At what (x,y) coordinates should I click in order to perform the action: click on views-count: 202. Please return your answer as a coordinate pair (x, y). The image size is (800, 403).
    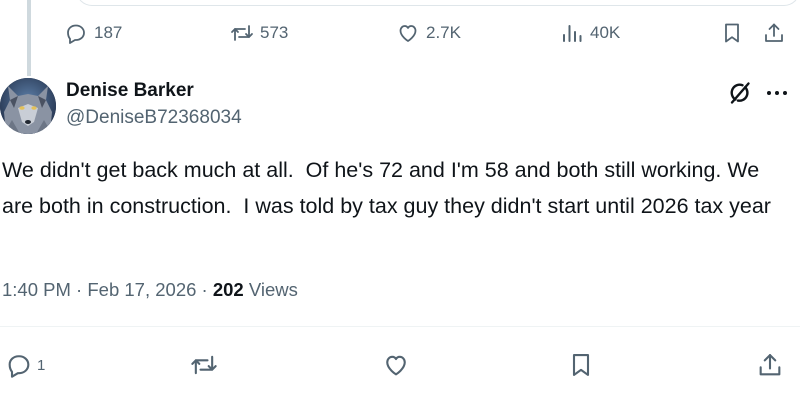
    Looking at the image, I should click on (228, 289).